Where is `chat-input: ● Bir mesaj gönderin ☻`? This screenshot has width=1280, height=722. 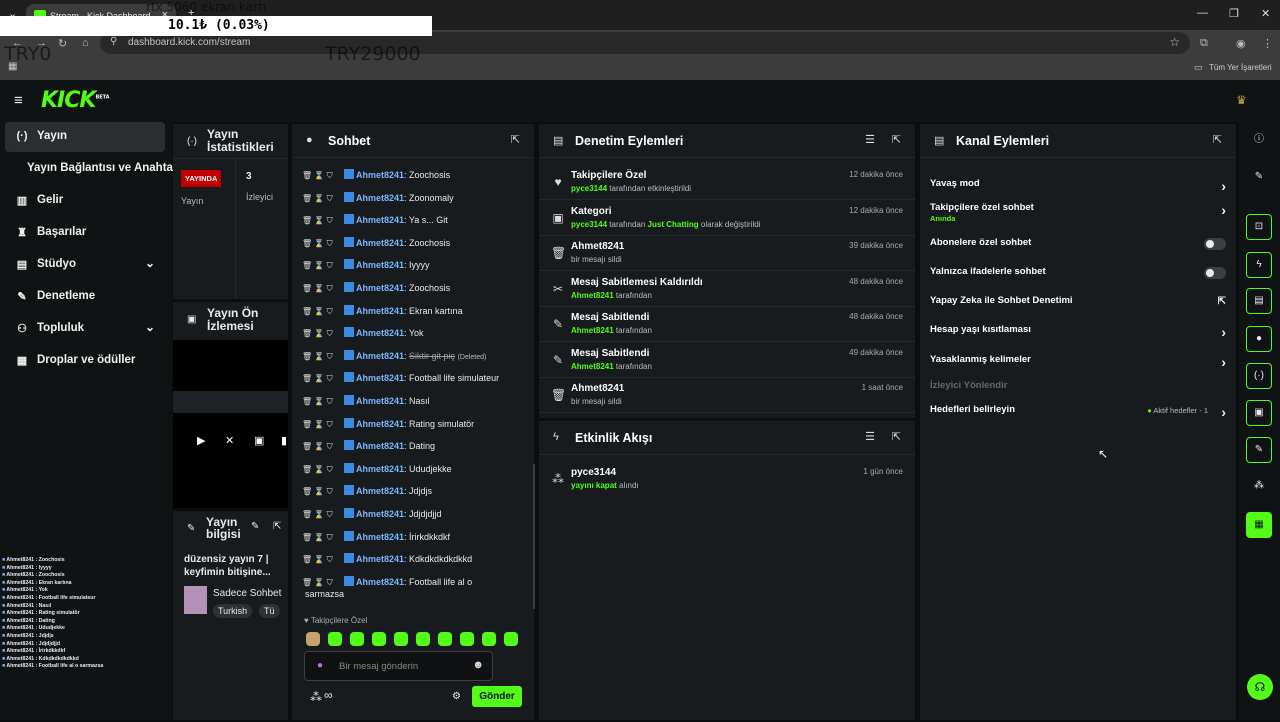 chat-input: ● Bir mesaj gönderin ☻ is located at coordinates (398, 666).